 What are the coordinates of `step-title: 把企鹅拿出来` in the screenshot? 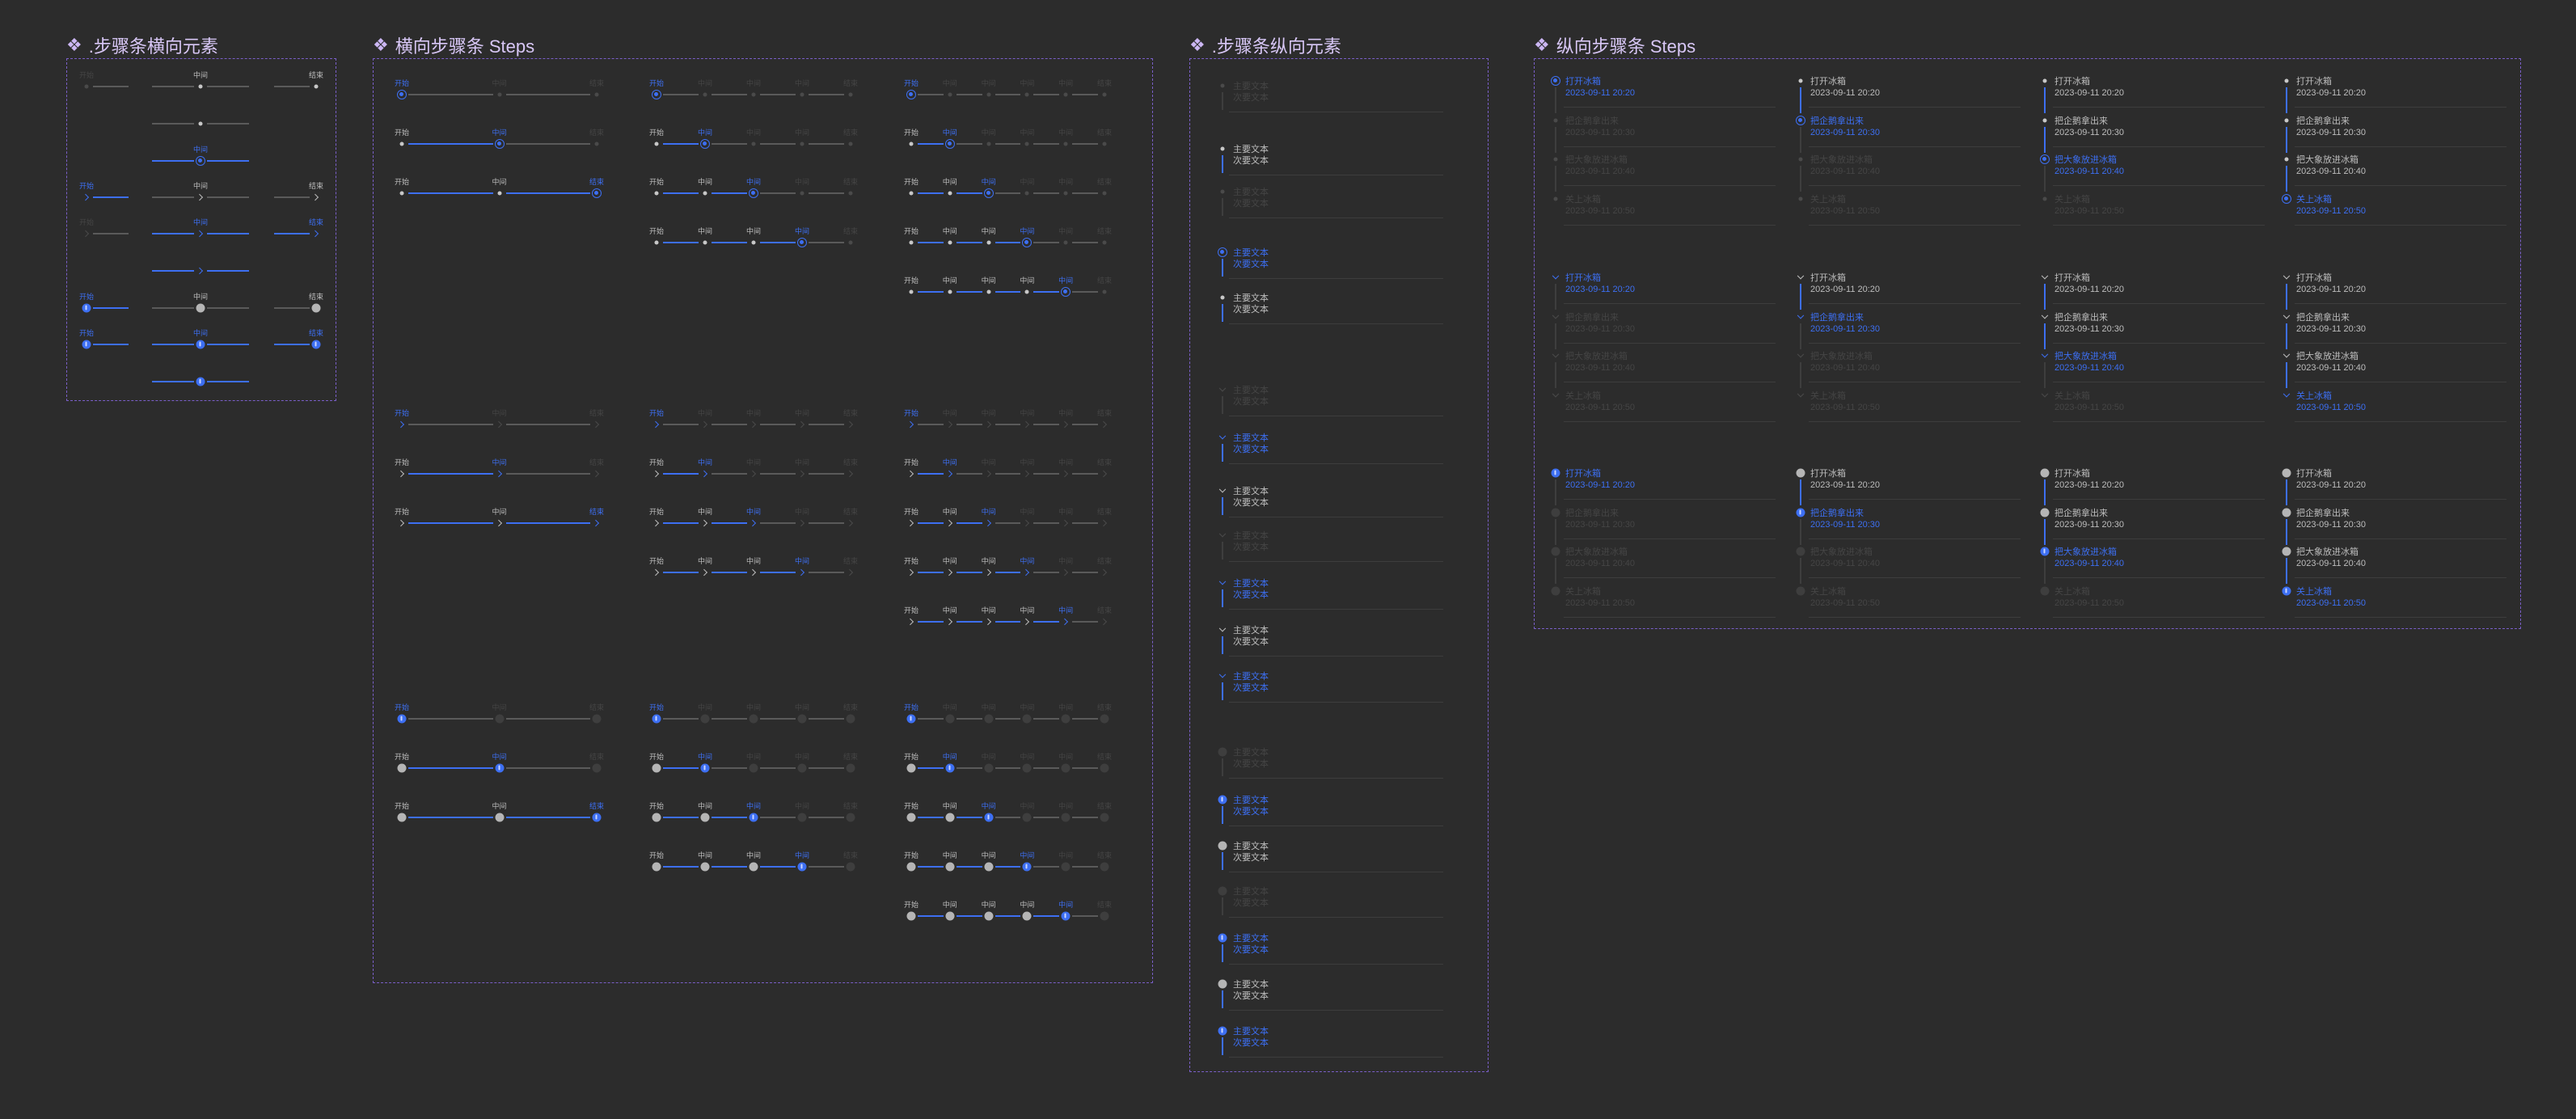 It's located at (2323, 513).